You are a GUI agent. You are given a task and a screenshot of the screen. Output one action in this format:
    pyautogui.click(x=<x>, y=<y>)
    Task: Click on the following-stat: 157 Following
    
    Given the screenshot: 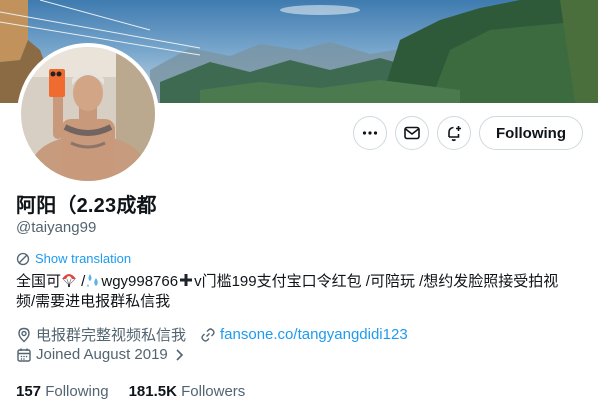 What is the action you would take?
    pyautogui.click(x=62, y=391)
    